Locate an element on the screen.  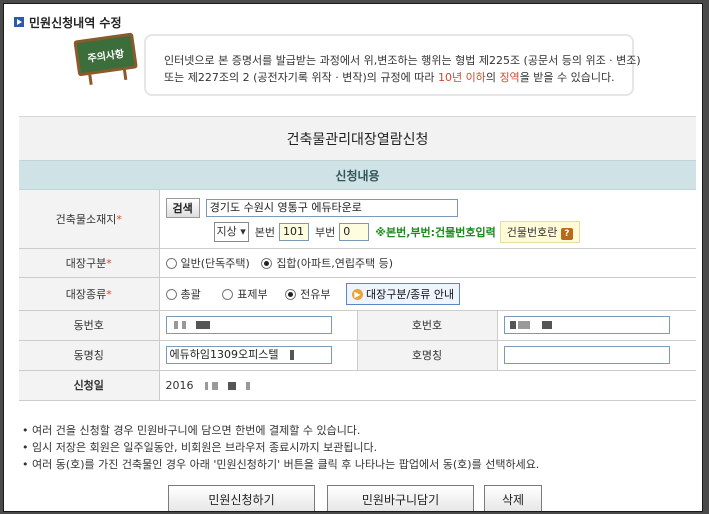
notice-board-icon: 주의사항 is located at coordinates (109, 57).